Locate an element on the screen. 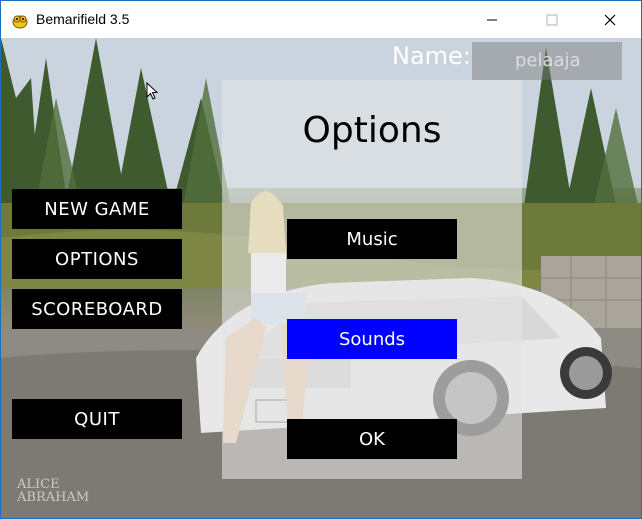 The image size is (642, 519). maximize-button is located at coordinates (552, 19).